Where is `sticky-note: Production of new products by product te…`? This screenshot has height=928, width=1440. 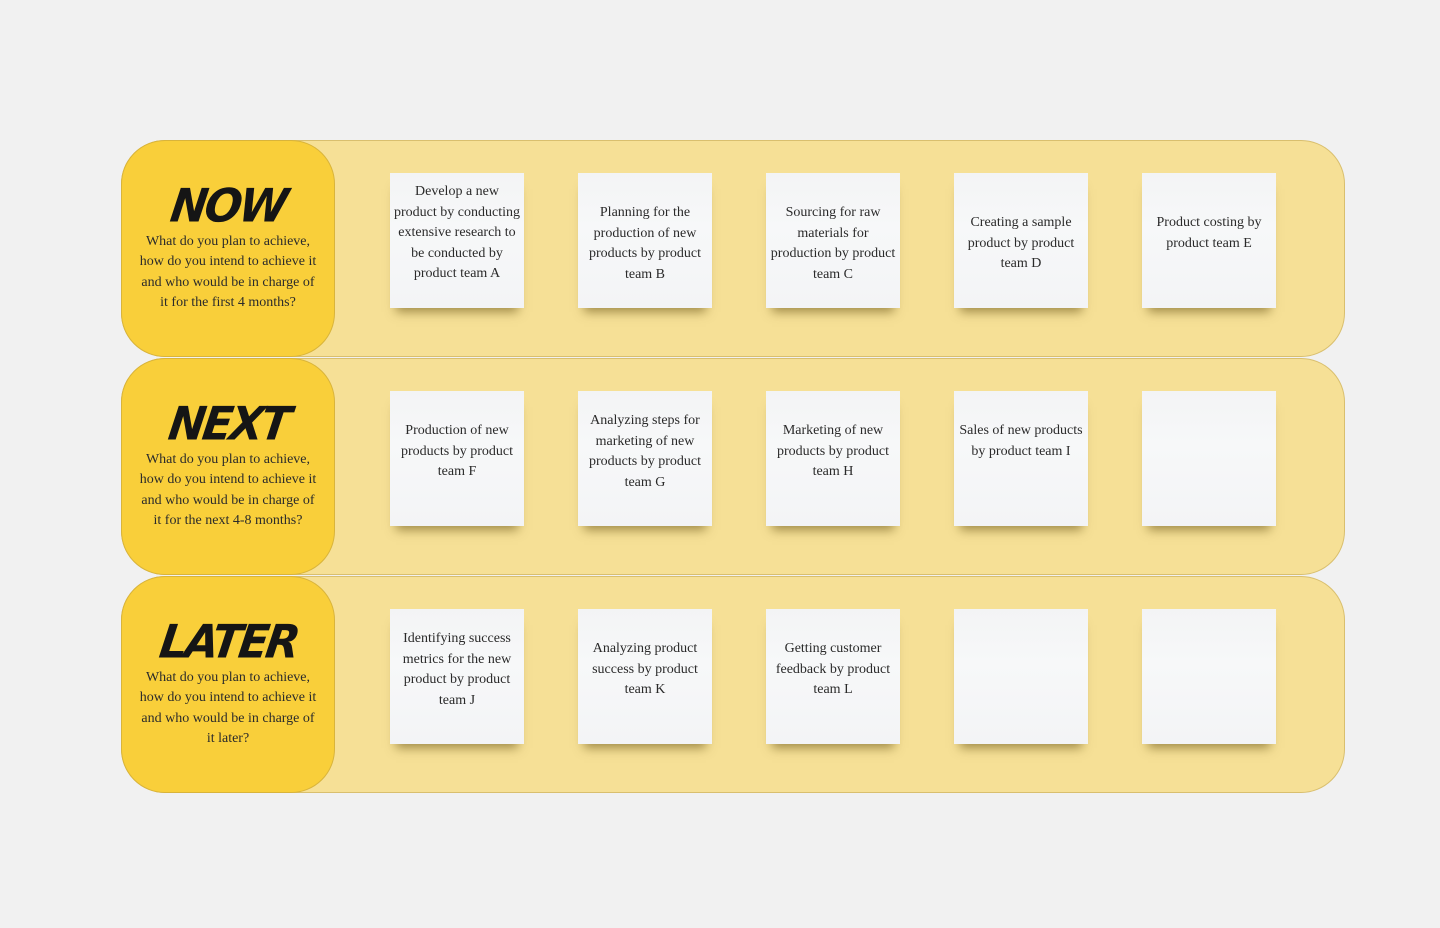
sticky-note: Production of new products by product te… is located at coordinates (457, 458).